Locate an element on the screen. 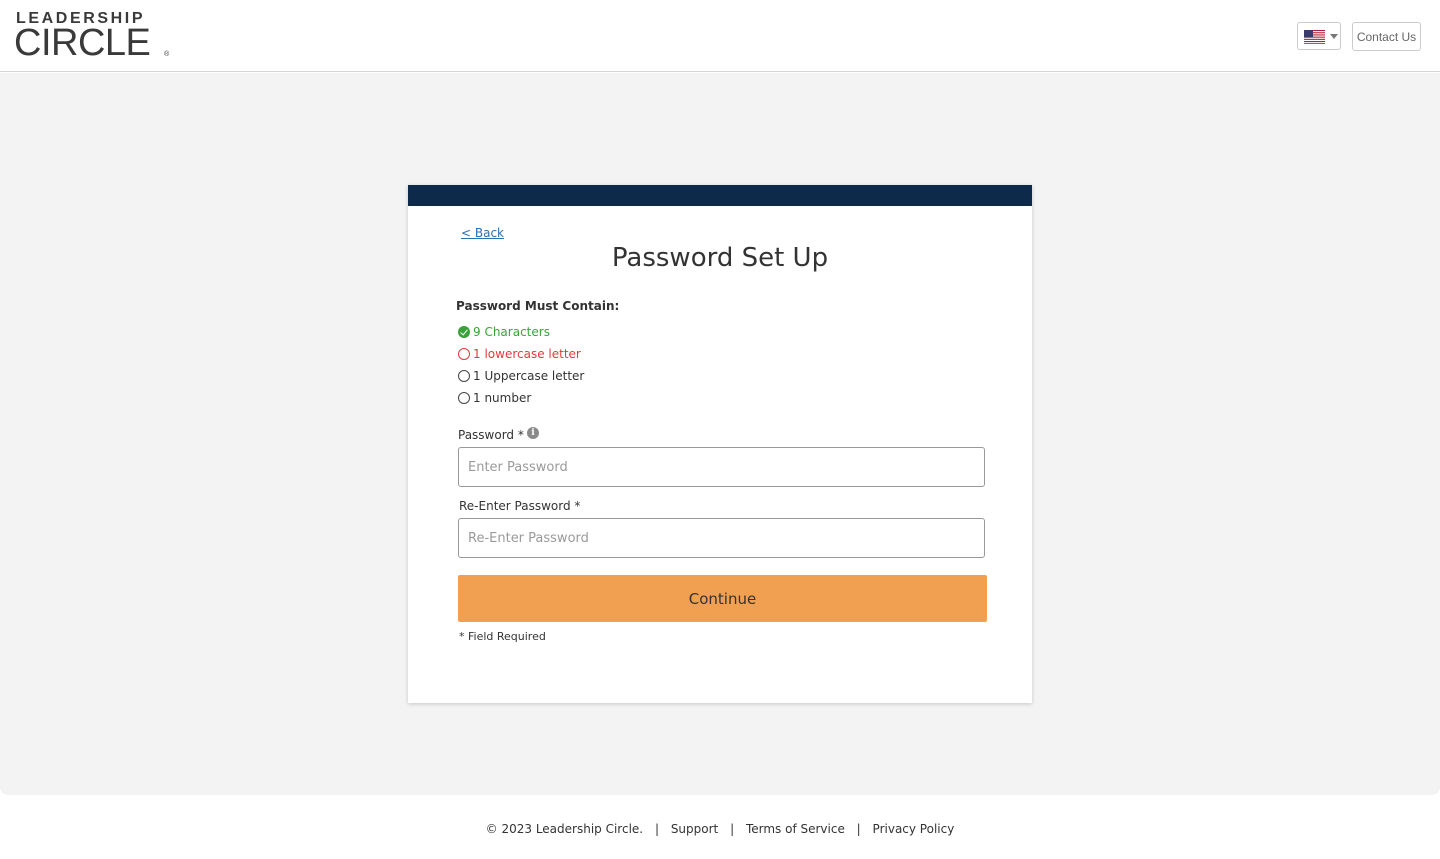  password-label: Password * is located at coordinates (491, 435).